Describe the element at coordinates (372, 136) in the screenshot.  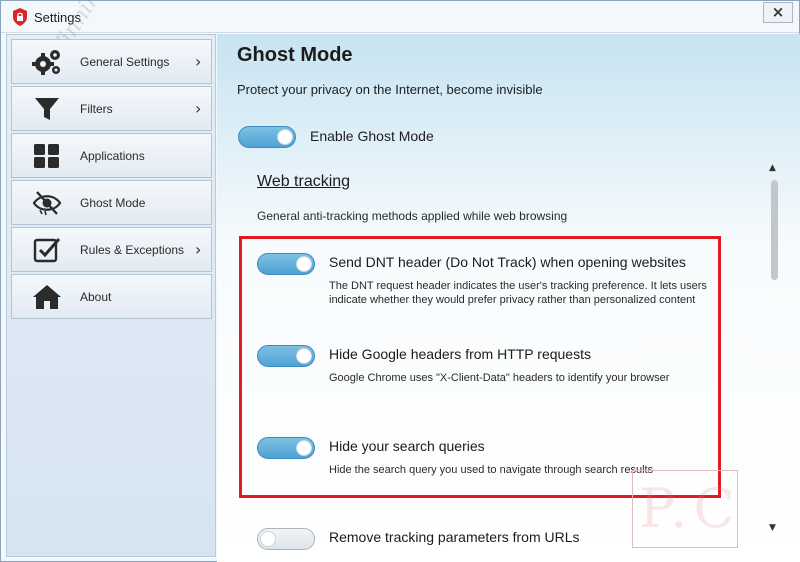
I see `enable-ghost-mode-label: Enable Ghost Mode` at that location.